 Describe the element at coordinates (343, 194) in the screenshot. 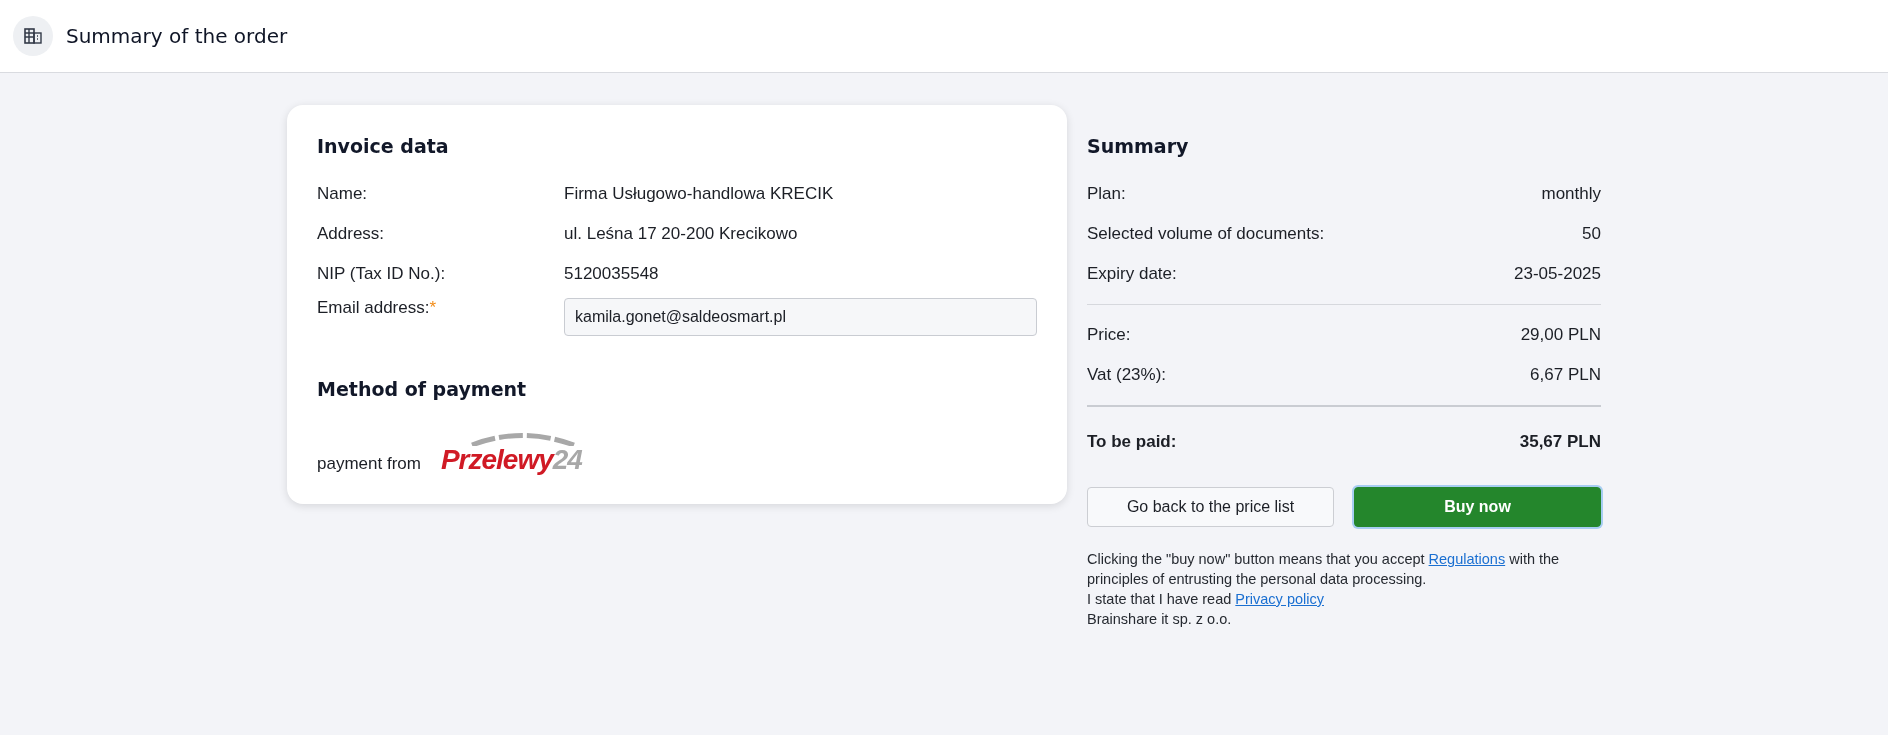

I see `field-label: Name:` at that location.